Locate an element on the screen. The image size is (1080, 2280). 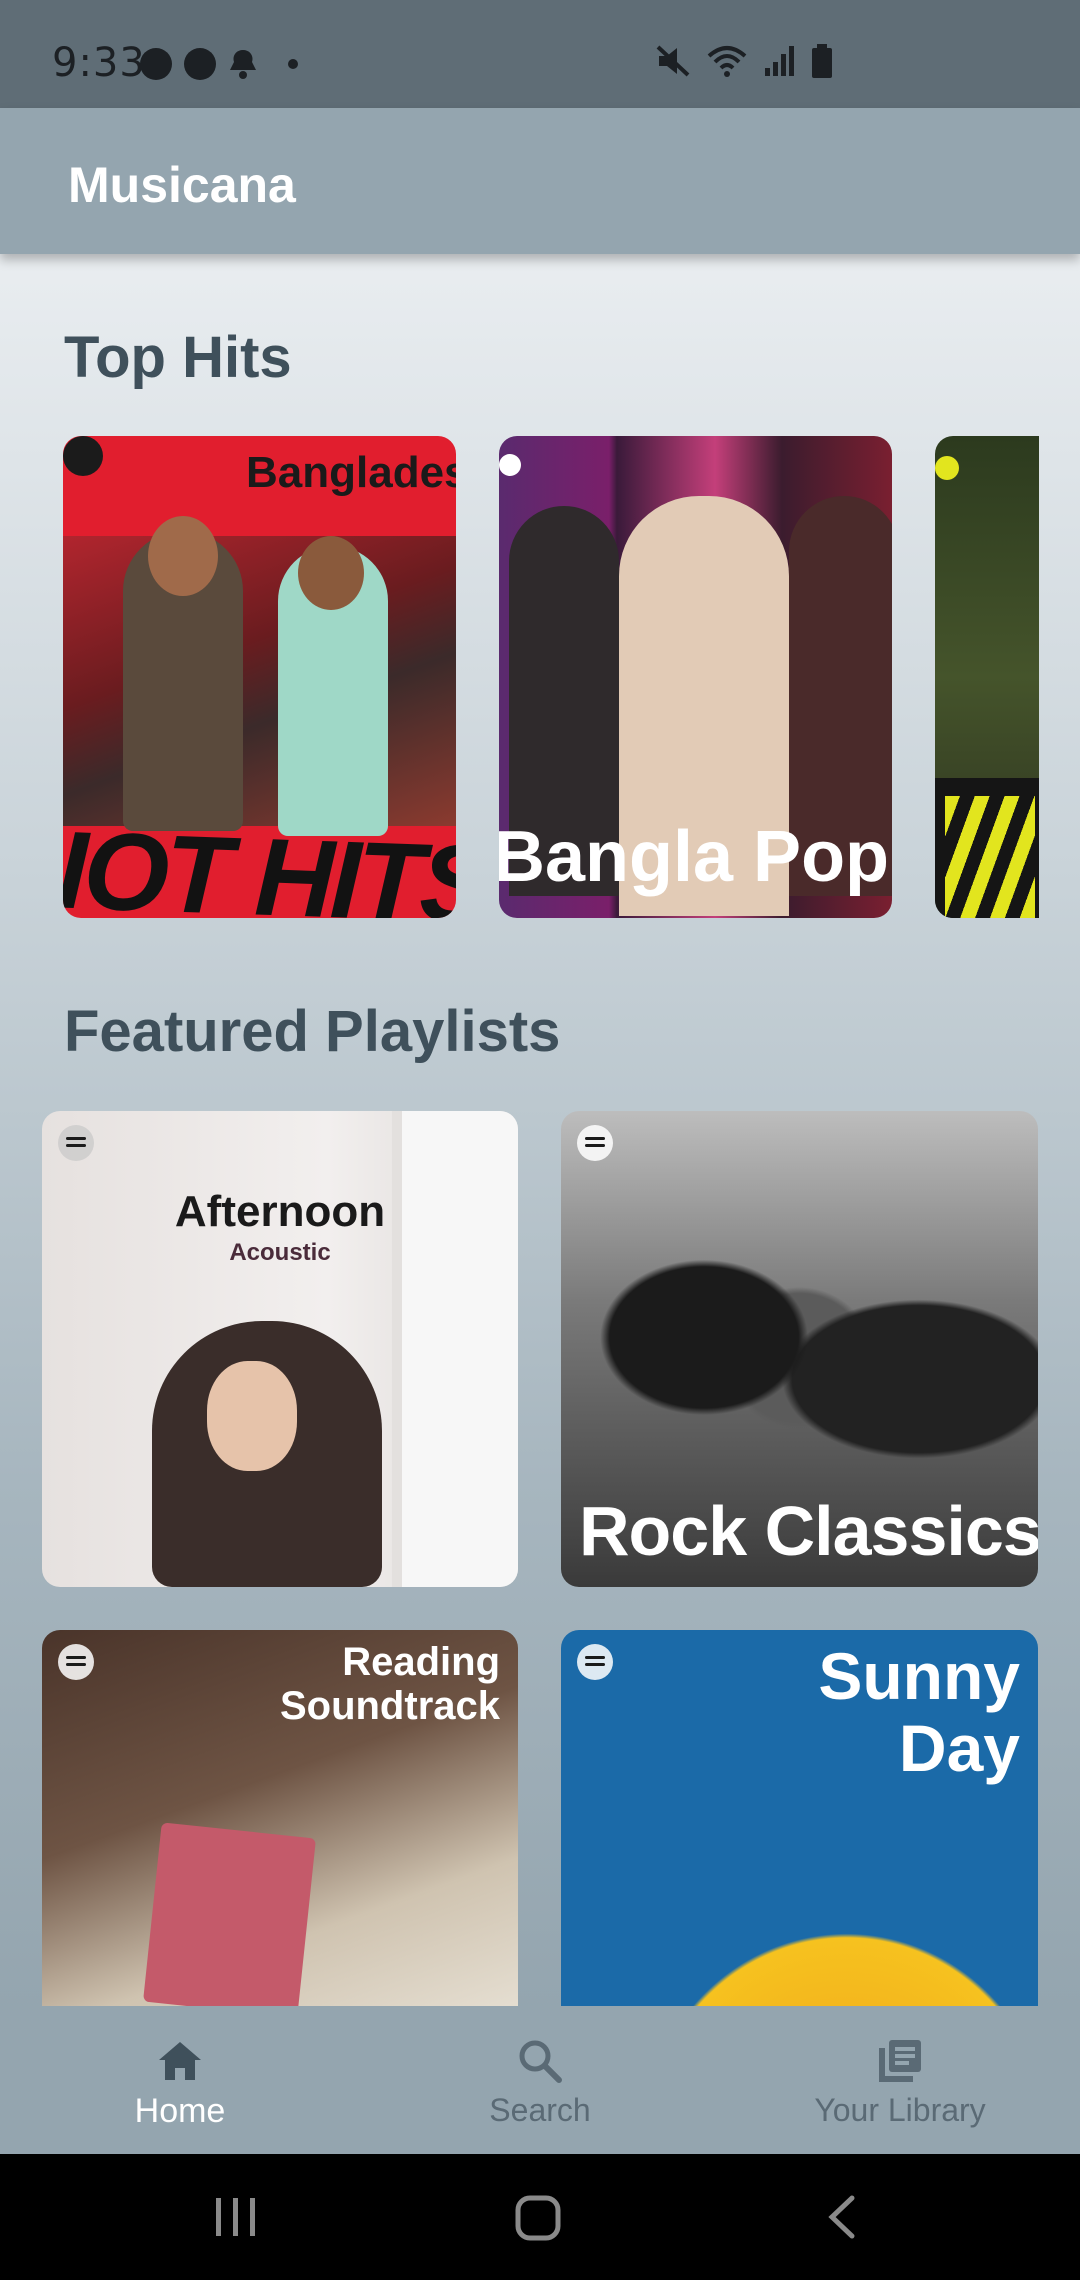
top-hits-card is located at coordinates (987, 677).